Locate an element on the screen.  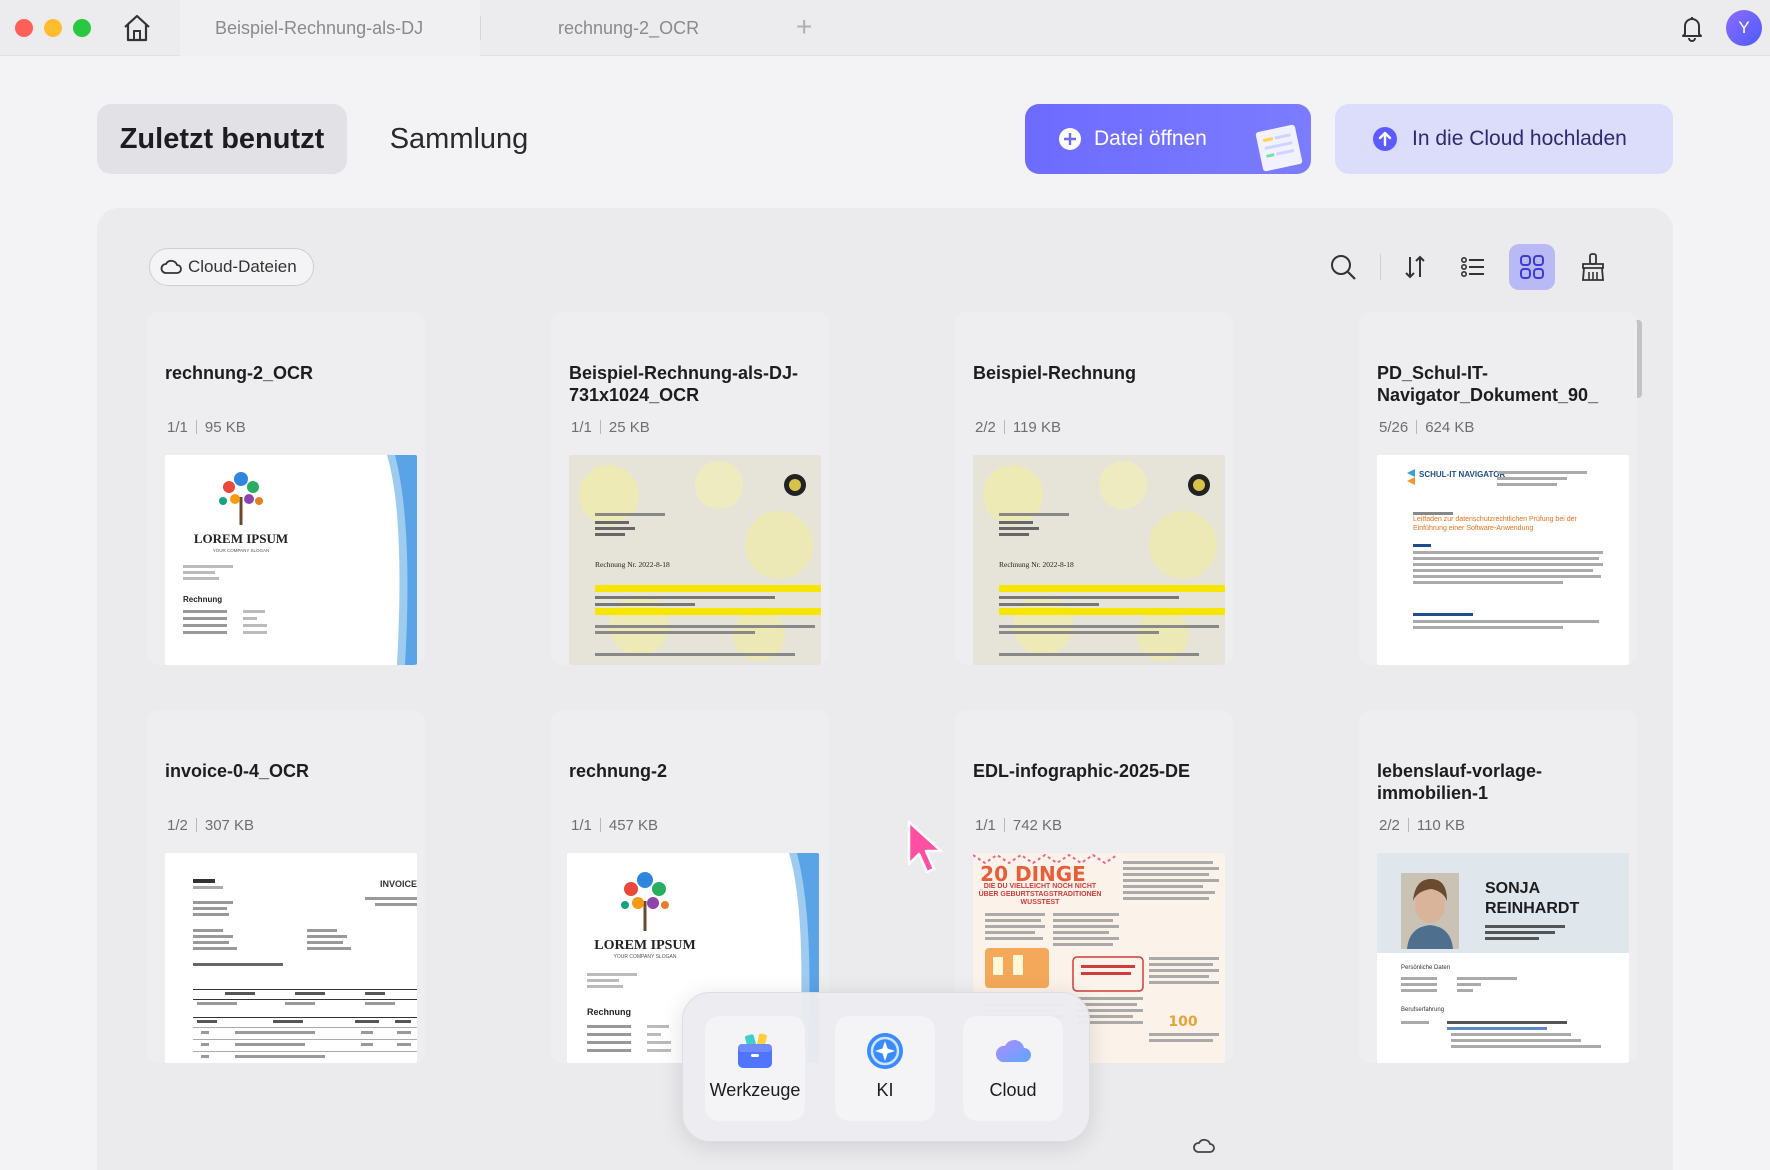
upload-to-cloud-button: In die Cloud hochladen is located at coordinates (1504, 139).